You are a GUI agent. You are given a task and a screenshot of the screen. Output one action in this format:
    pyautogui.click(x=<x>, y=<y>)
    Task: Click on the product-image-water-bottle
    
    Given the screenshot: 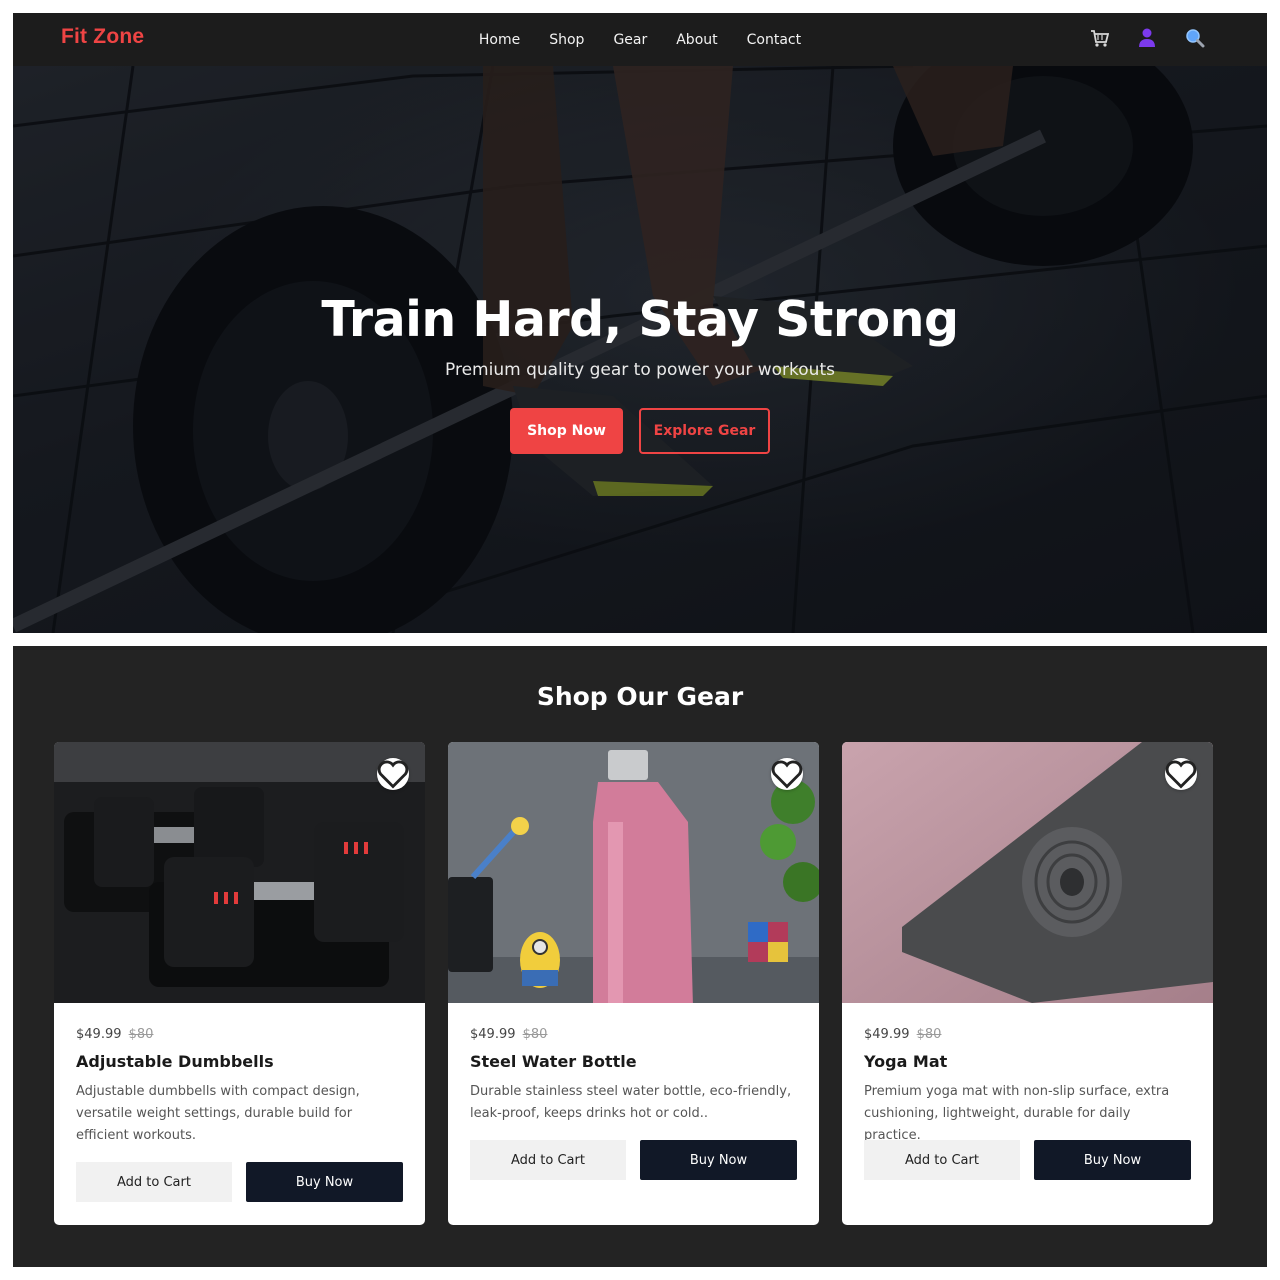 What is the action you would take?
    pyautogui.click(x=633, y=872)
    